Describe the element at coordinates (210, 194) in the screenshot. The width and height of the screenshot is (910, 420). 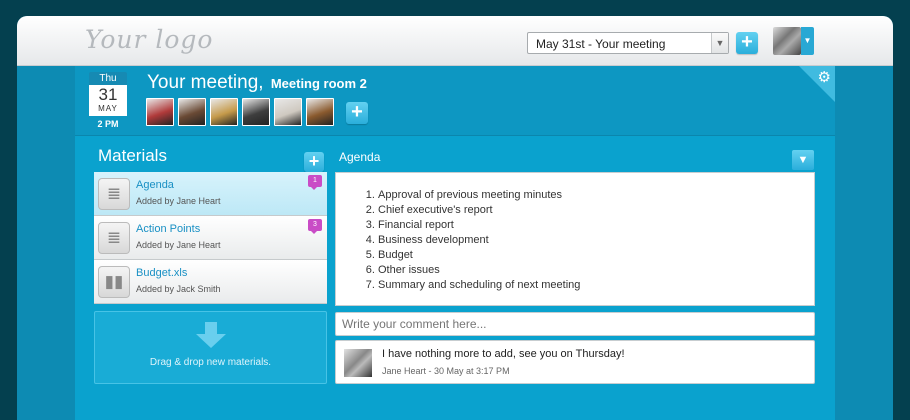
I see `material-item-agenda: ≣ Agenda Added by Jane Heart 1` at that location.